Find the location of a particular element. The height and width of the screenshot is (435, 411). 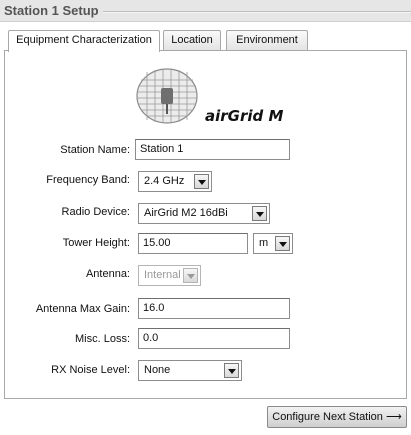

antenna-max-gain-input: 16.0 is located at coordinates (214, 308).